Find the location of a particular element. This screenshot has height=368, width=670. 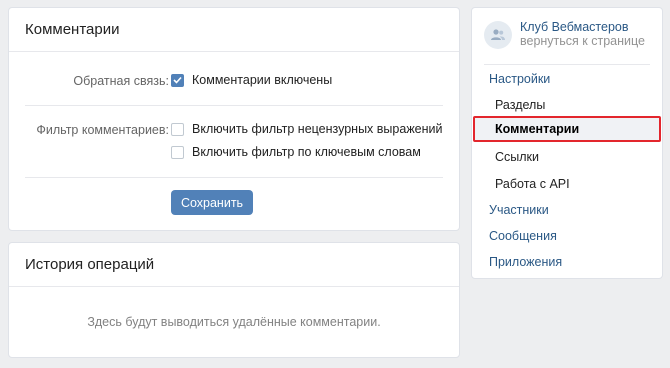

back-to-page-link: вернуться к странице is located at coordinates (582, 41).